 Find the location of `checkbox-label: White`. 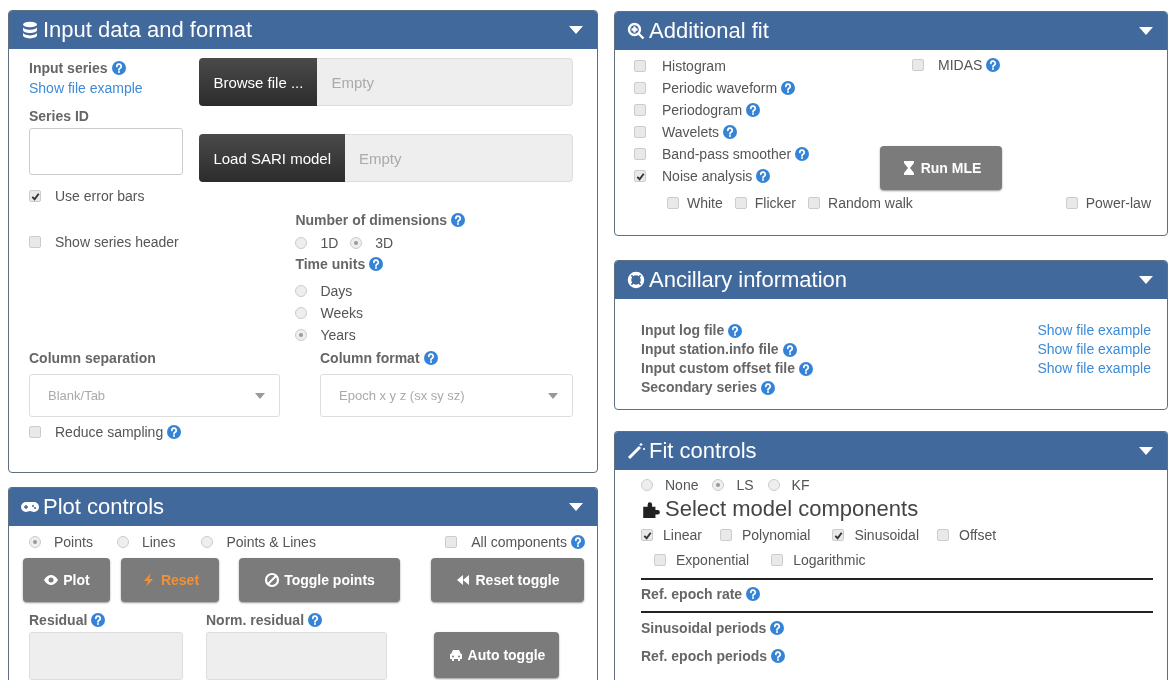

checkbox-label: White is located at coordinates (705, 203).